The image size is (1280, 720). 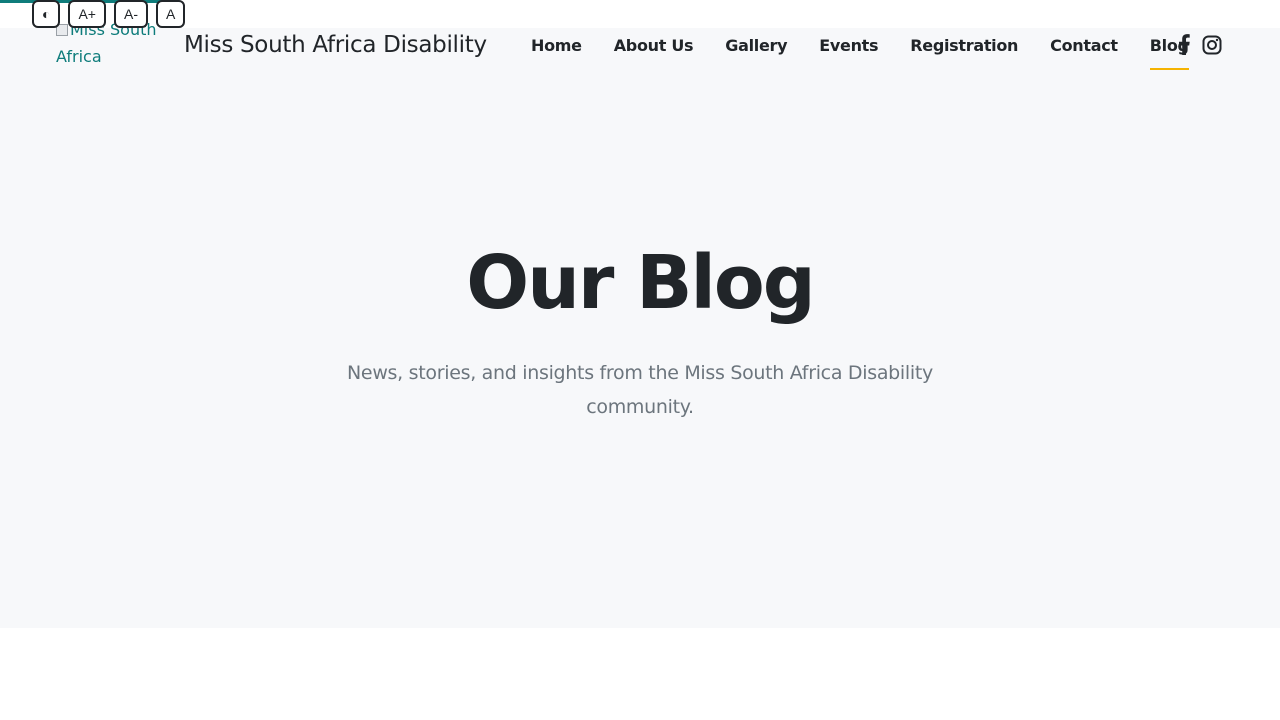 I want to click on nav-item-gallery: Gallery, so click(x=756, y=49).